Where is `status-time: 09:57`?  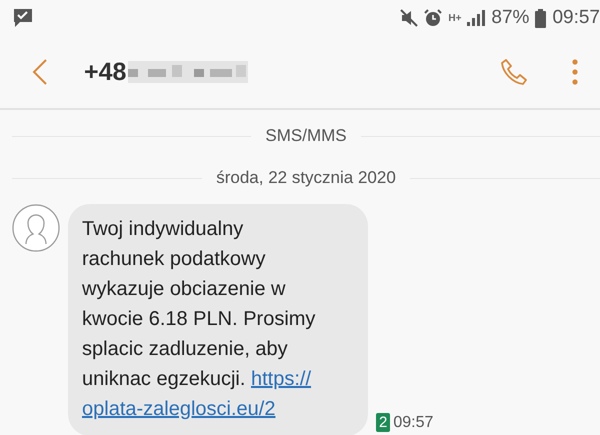
status-time: 09:57 is located at coordinates (576, 18).